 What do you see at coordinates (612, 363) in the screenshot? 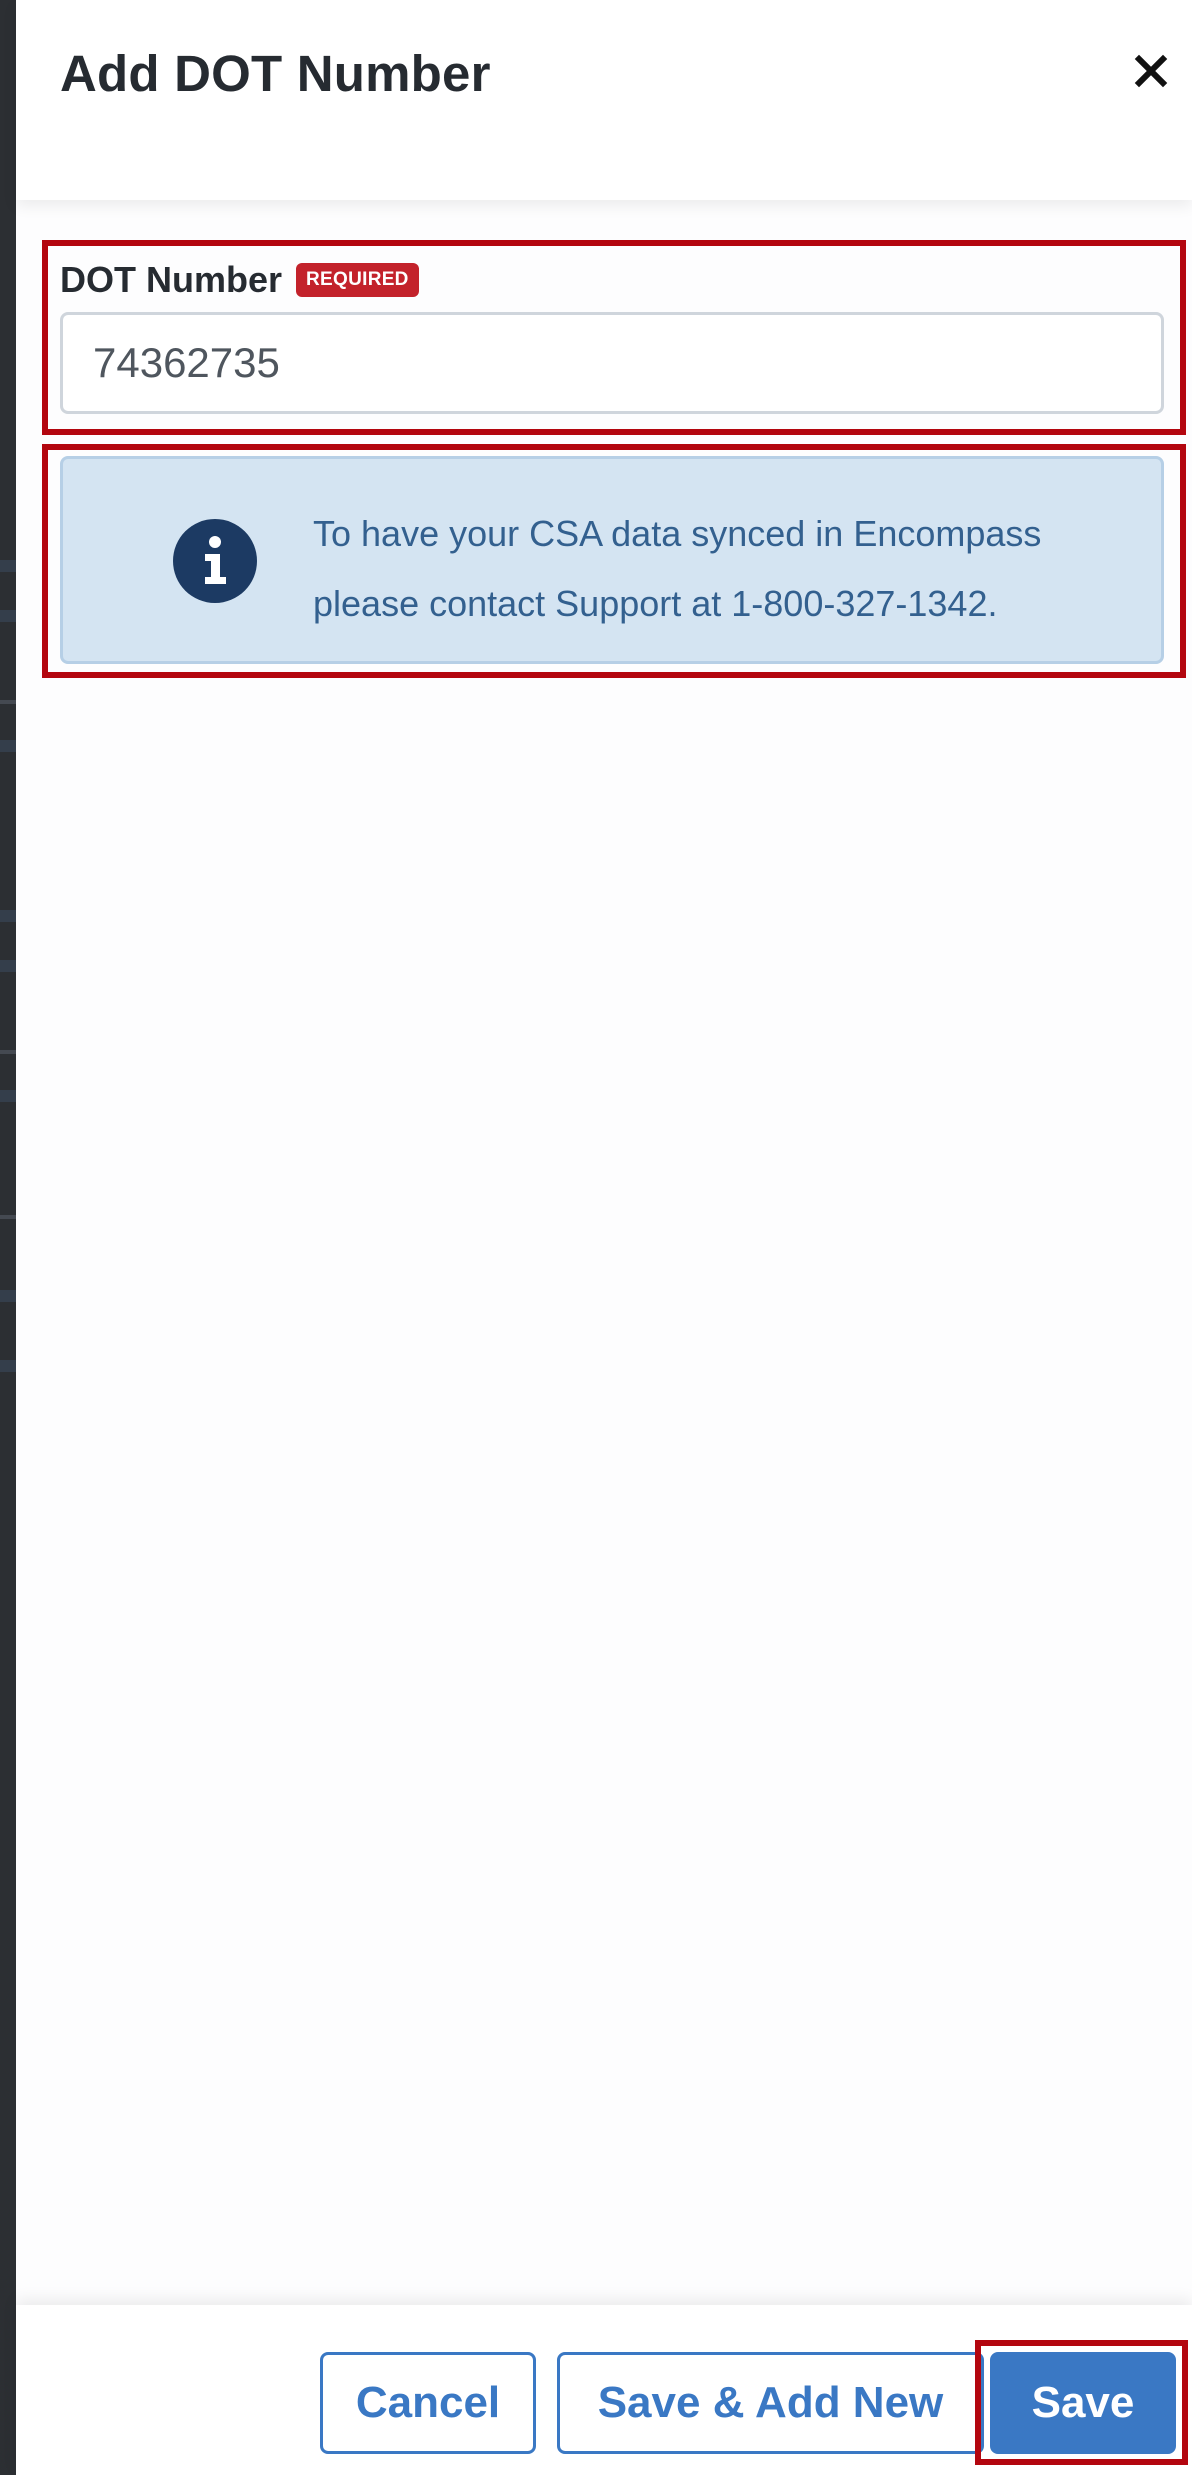
I see `dot-number-input` at bounding box center [612, 363].